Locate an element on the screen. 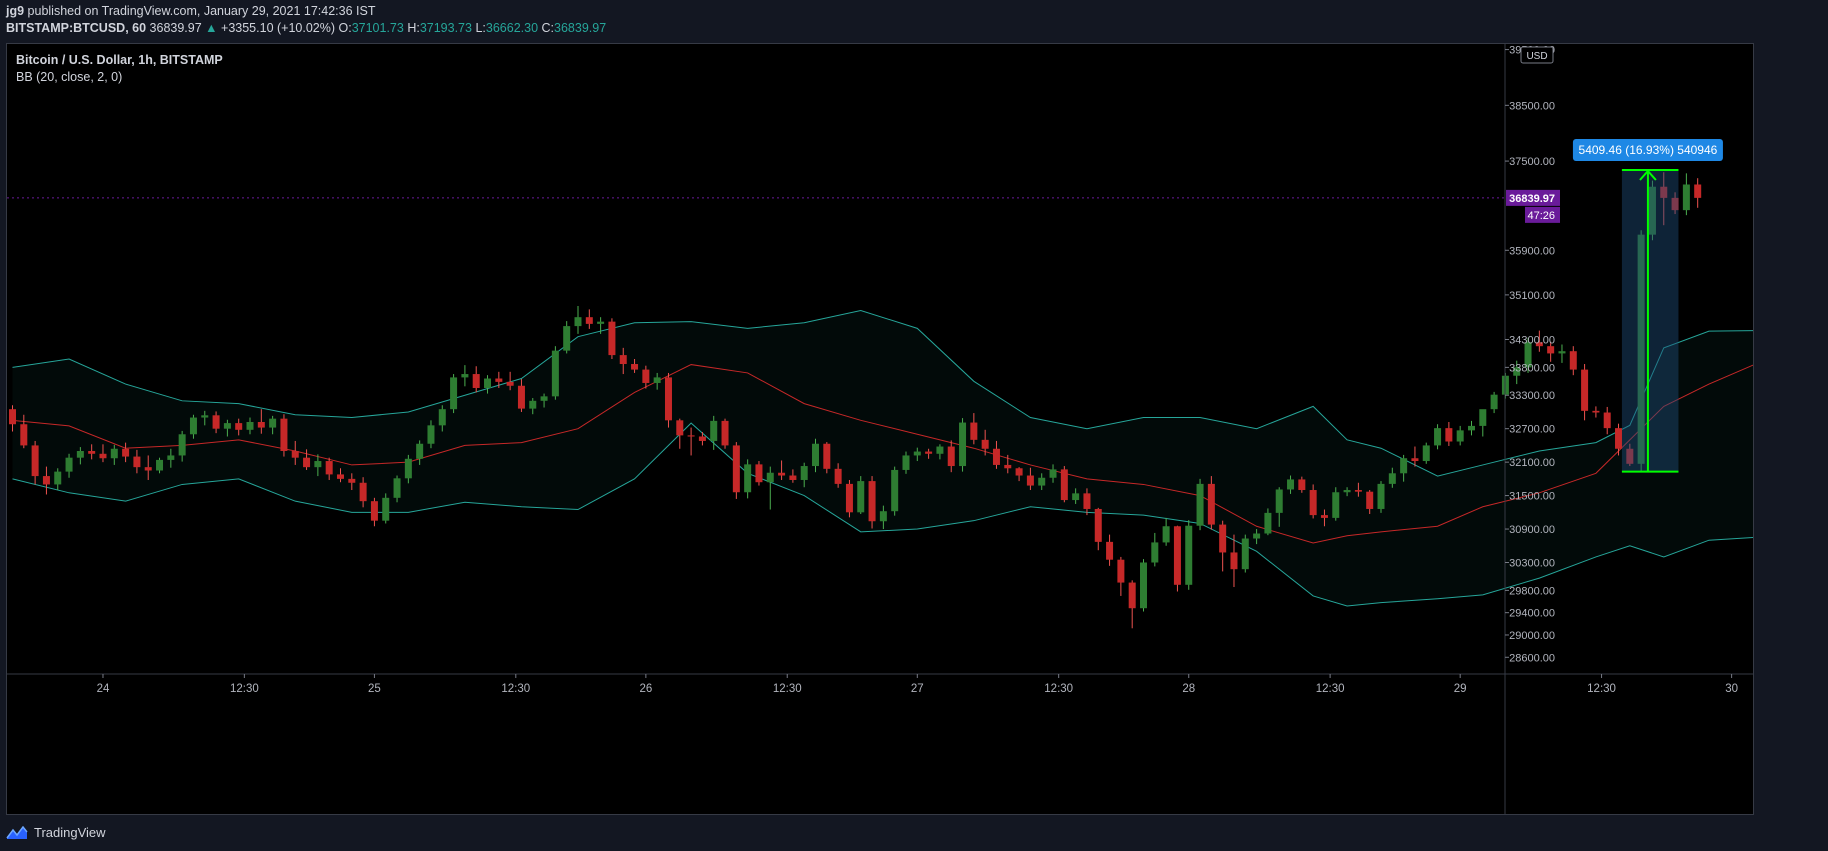 The width and height of the screenshot is (1828, 851). time-label: 25 is located at coordinates (374, 689).